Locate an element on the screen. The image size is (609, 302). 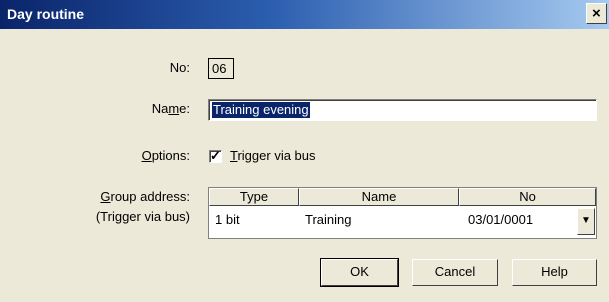
ok-button: OK is located at coordinates (359, 272).